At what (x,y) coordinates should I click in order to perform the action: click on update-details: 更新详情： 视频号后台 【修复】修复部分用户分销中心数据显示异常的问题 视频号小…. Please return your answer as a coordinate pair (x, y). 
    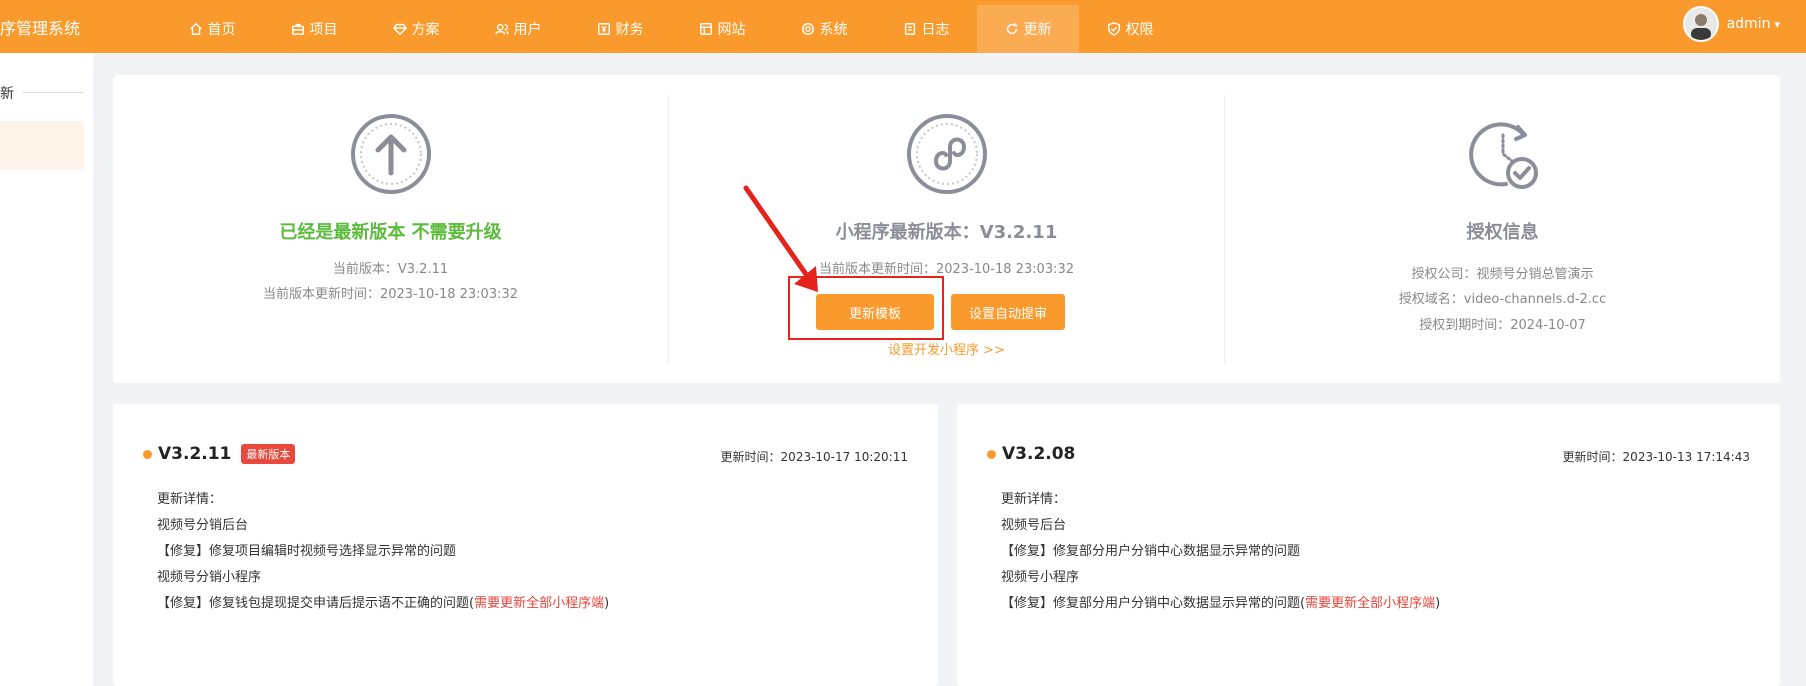
    Looking at the image, I should click on (1220, 552).